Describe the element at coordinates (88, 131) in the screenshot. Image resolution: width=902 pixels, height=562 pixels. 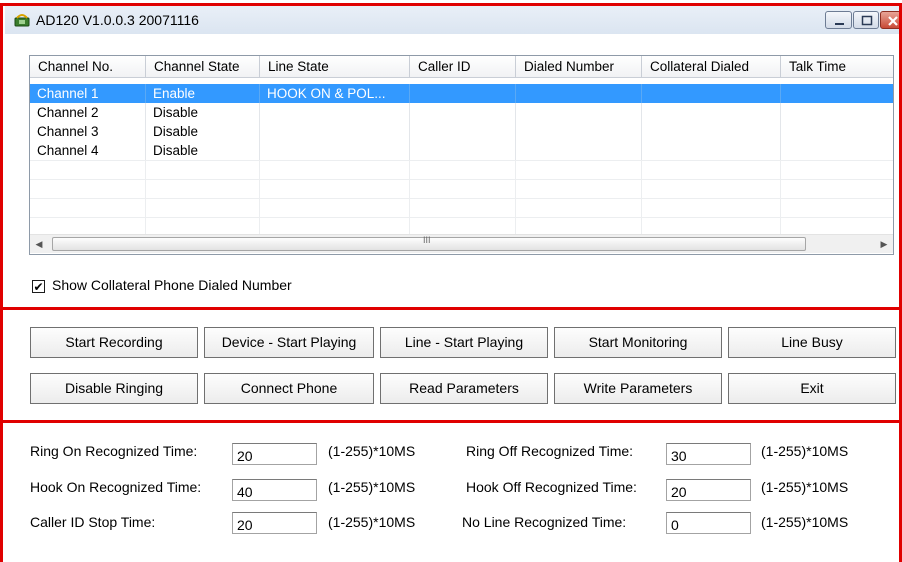
I see `cell-channel: Channel 3` at that location.